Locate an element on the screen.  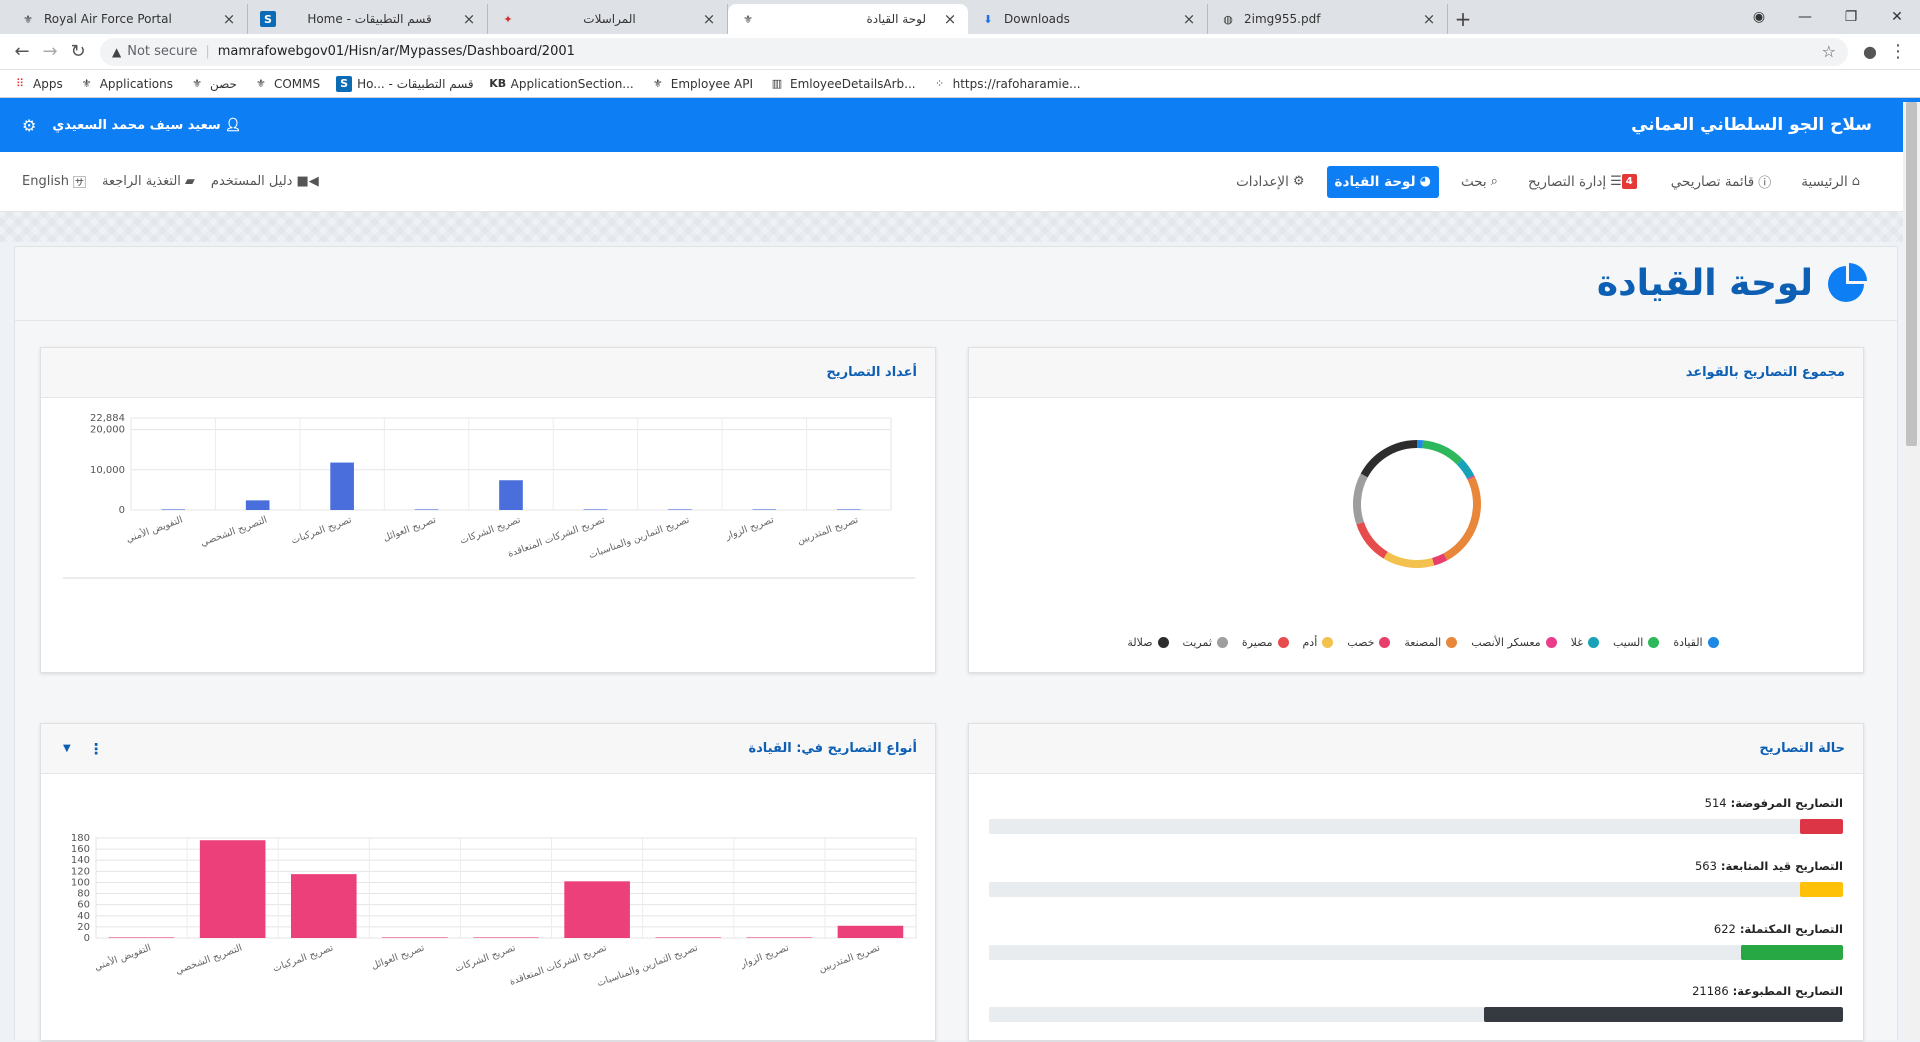
close-window-icon: ✕ is located at coordinates (1897, 17).